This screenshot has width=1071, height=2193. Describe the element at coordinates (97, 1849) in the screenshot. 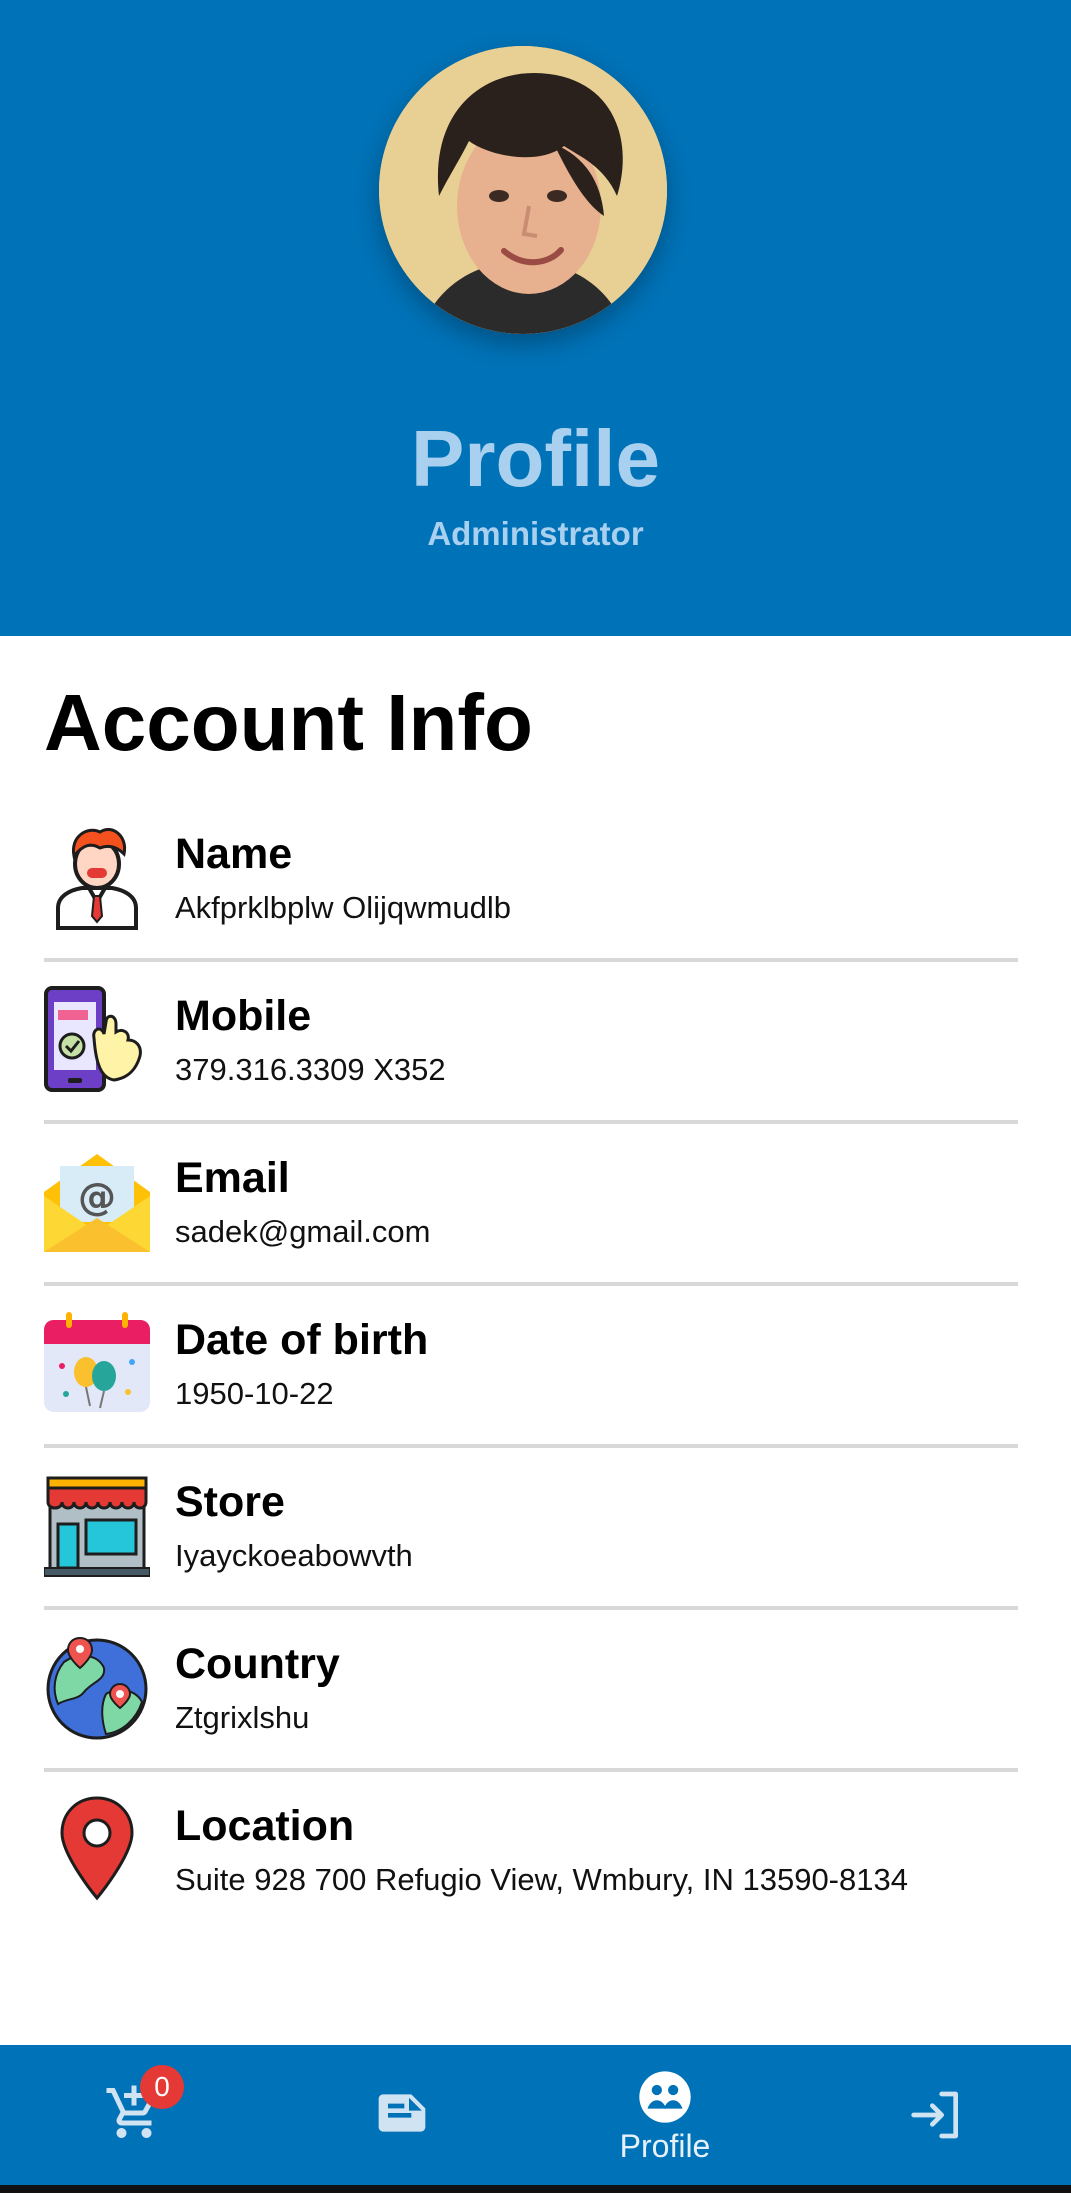

I see `location-pin-icon` at that location.